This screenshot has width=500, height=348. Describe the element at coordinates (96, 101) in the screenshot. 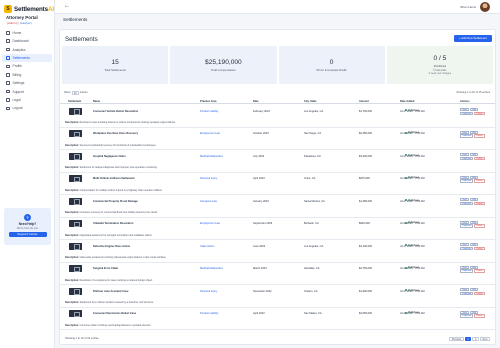

I see `header-name: Name` at that location.